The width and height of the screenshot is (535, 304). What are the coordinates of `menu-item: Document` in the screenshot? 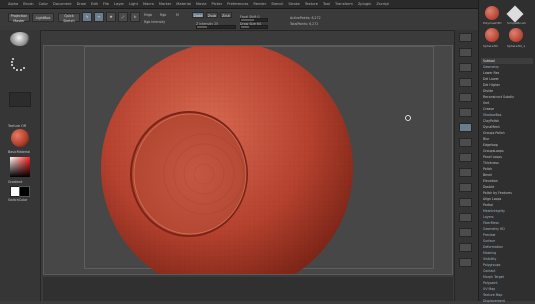 It's located at (62, 4).